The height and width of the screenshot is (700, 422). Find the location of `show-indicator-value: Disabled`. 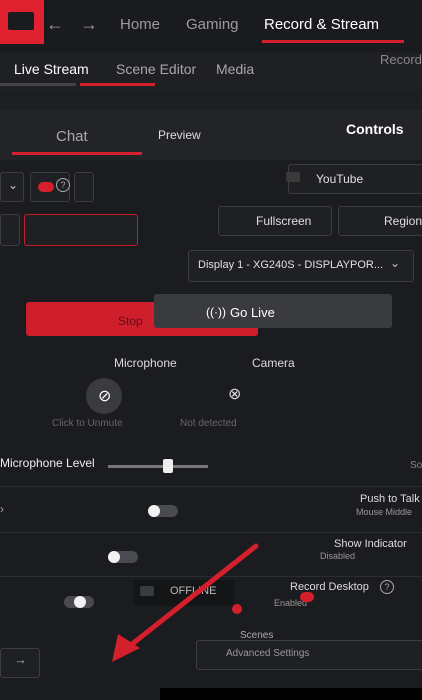

show-indicator-value: Disabled is located at coordinates (338, 556).